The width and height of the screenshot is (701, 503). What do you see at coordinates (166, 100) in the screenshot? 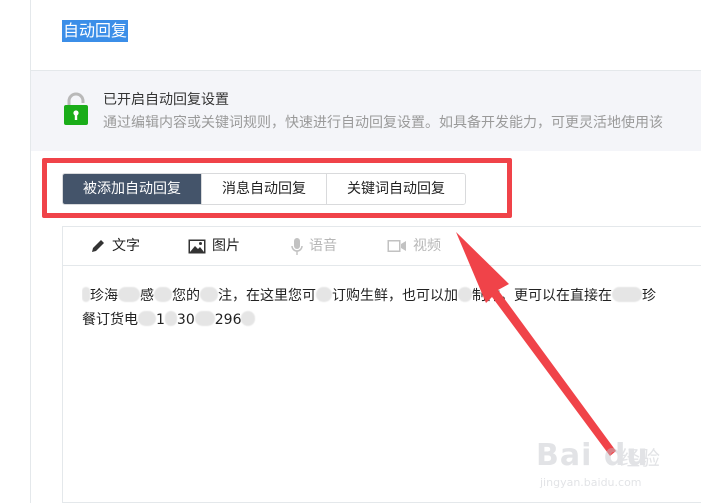
I see `banner-title: 已开启自动回复设置` at bounding box center [166, 100].